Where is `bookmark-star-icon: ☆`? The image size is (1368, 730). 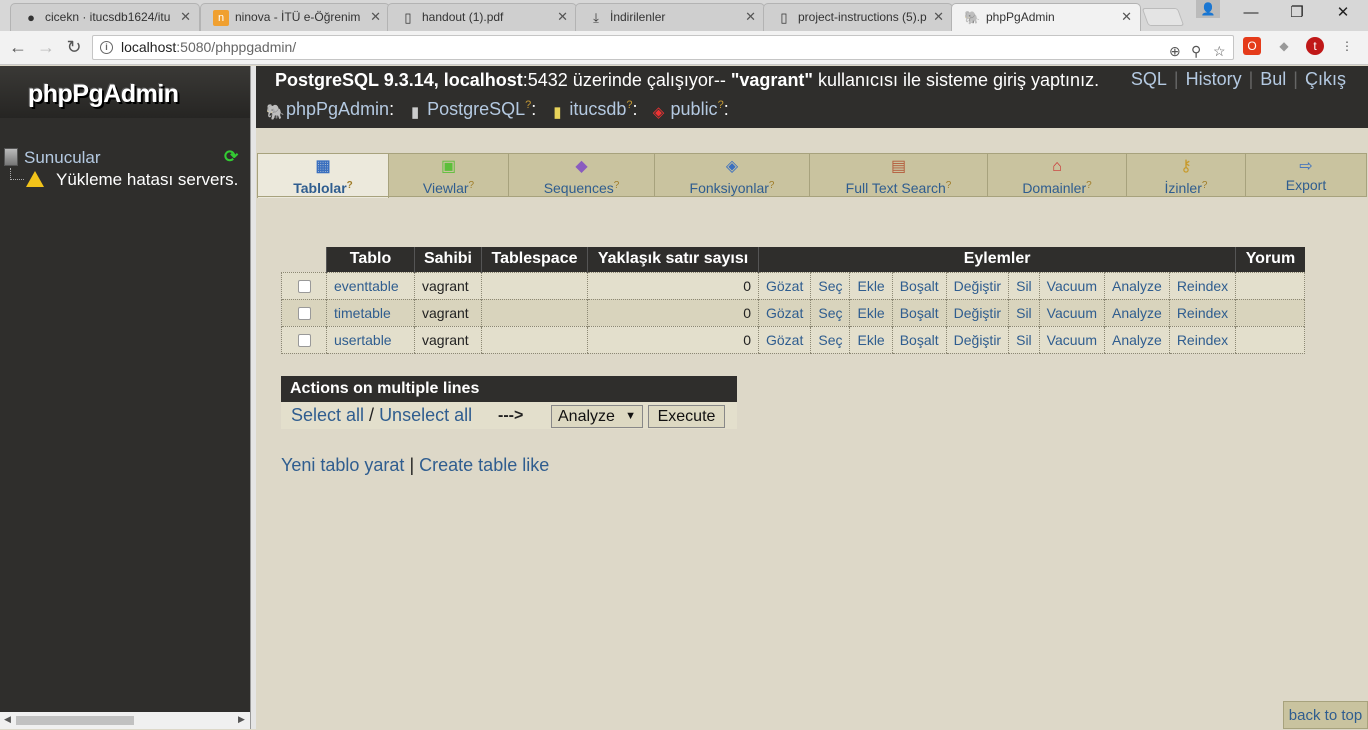
bookmark-star-icon: ☆ is located at coordinates (1219, 51).